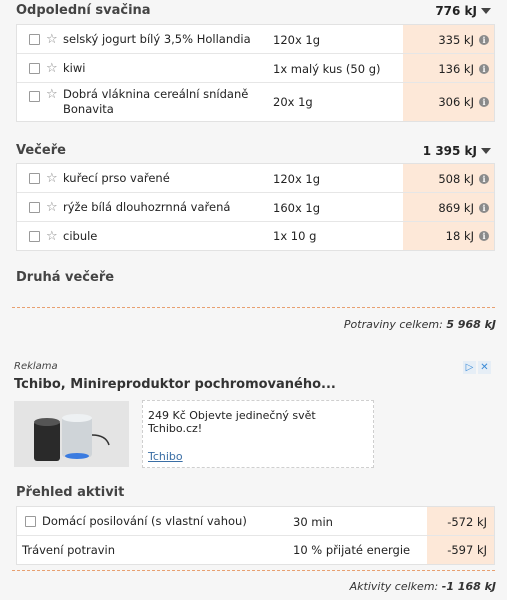  Describe the element at coordinates (449, 150) in the screenshot. I see `dinner-total-value: 1 395 kJ` at that location.